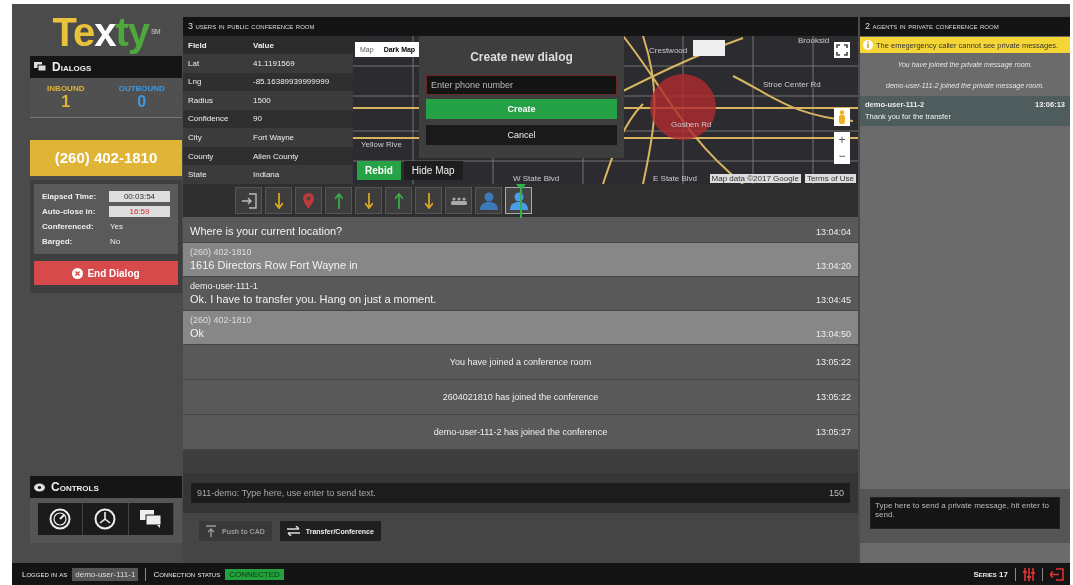  What do you see at coordinates (66, 102) in the screenshot?
I see `inbound-count: 1` at bounding box center [66, 102].